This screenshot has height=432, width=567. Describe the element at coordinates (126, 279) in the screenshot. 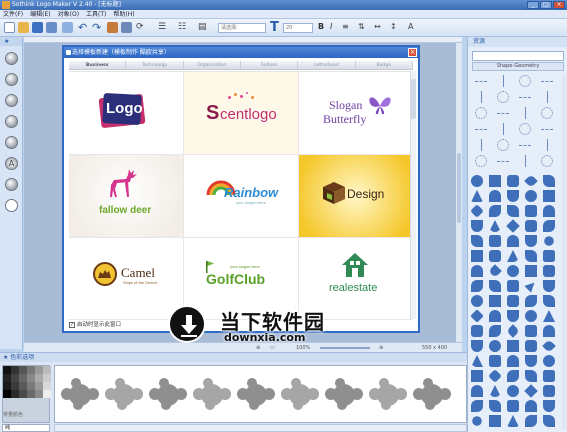

I see `logo-template-camel: Camel Ships of the Desert` at that location.